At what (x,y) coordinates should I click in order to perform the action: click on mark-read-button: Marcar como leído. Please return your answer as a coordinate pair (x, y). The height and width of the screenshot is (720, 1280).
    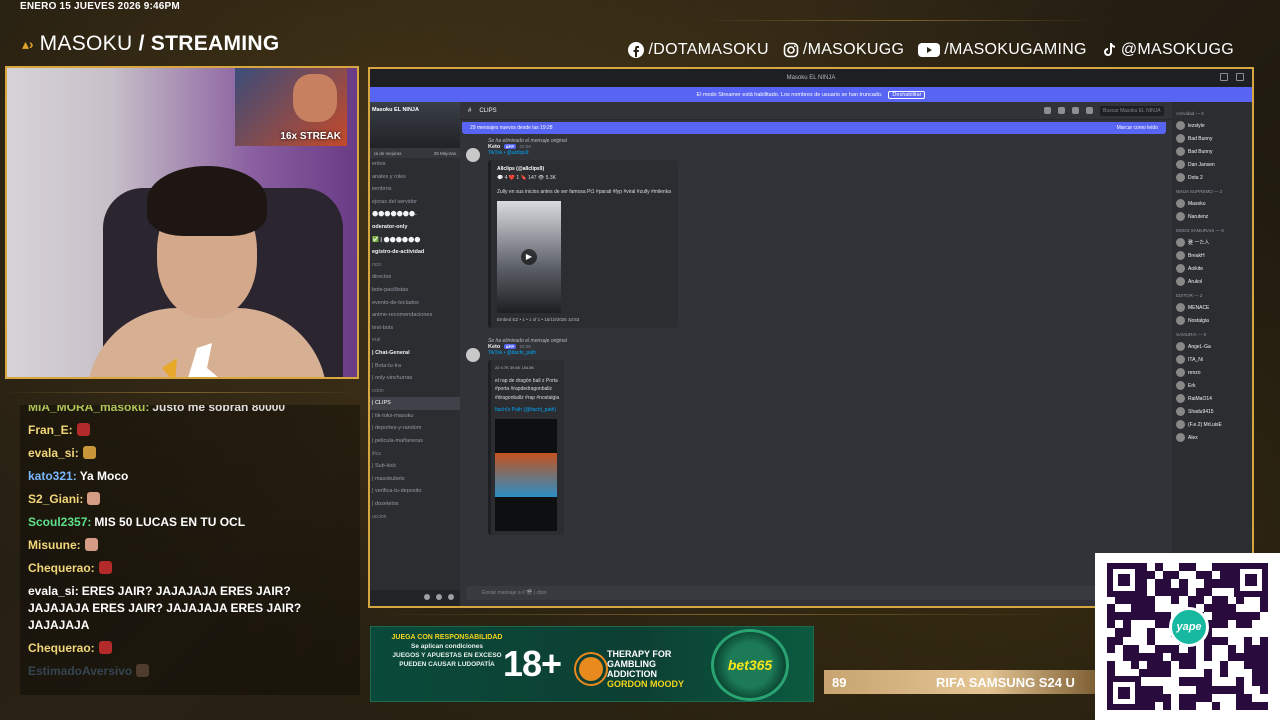
    Looking at the image, I should click on (1137, 128).